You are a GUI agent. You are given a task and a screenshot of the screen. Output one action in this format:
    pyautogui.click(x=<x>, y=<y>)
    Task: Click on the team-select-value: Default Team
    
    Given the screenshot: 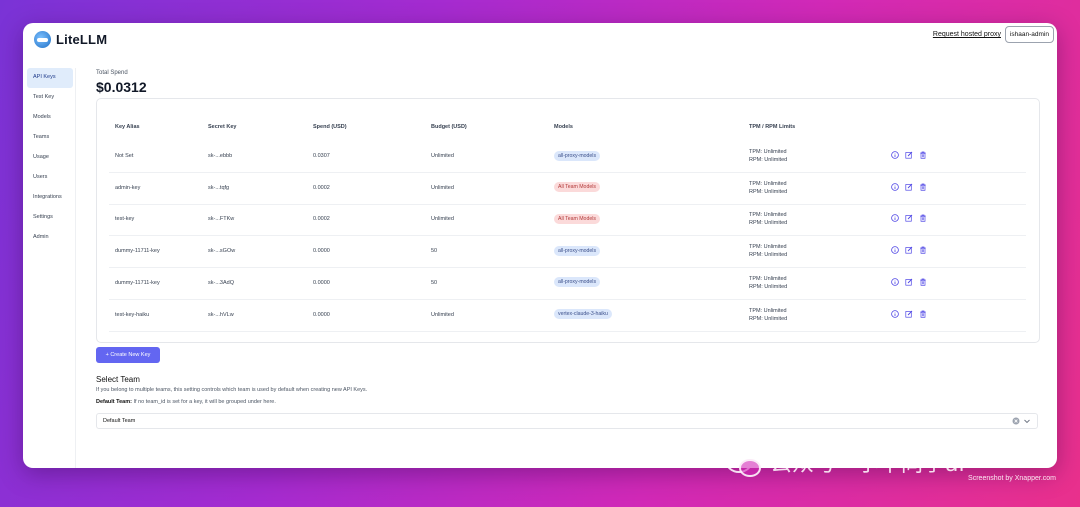 What is the action you would take?
    pyautogui.click(x=119, y=421)
    